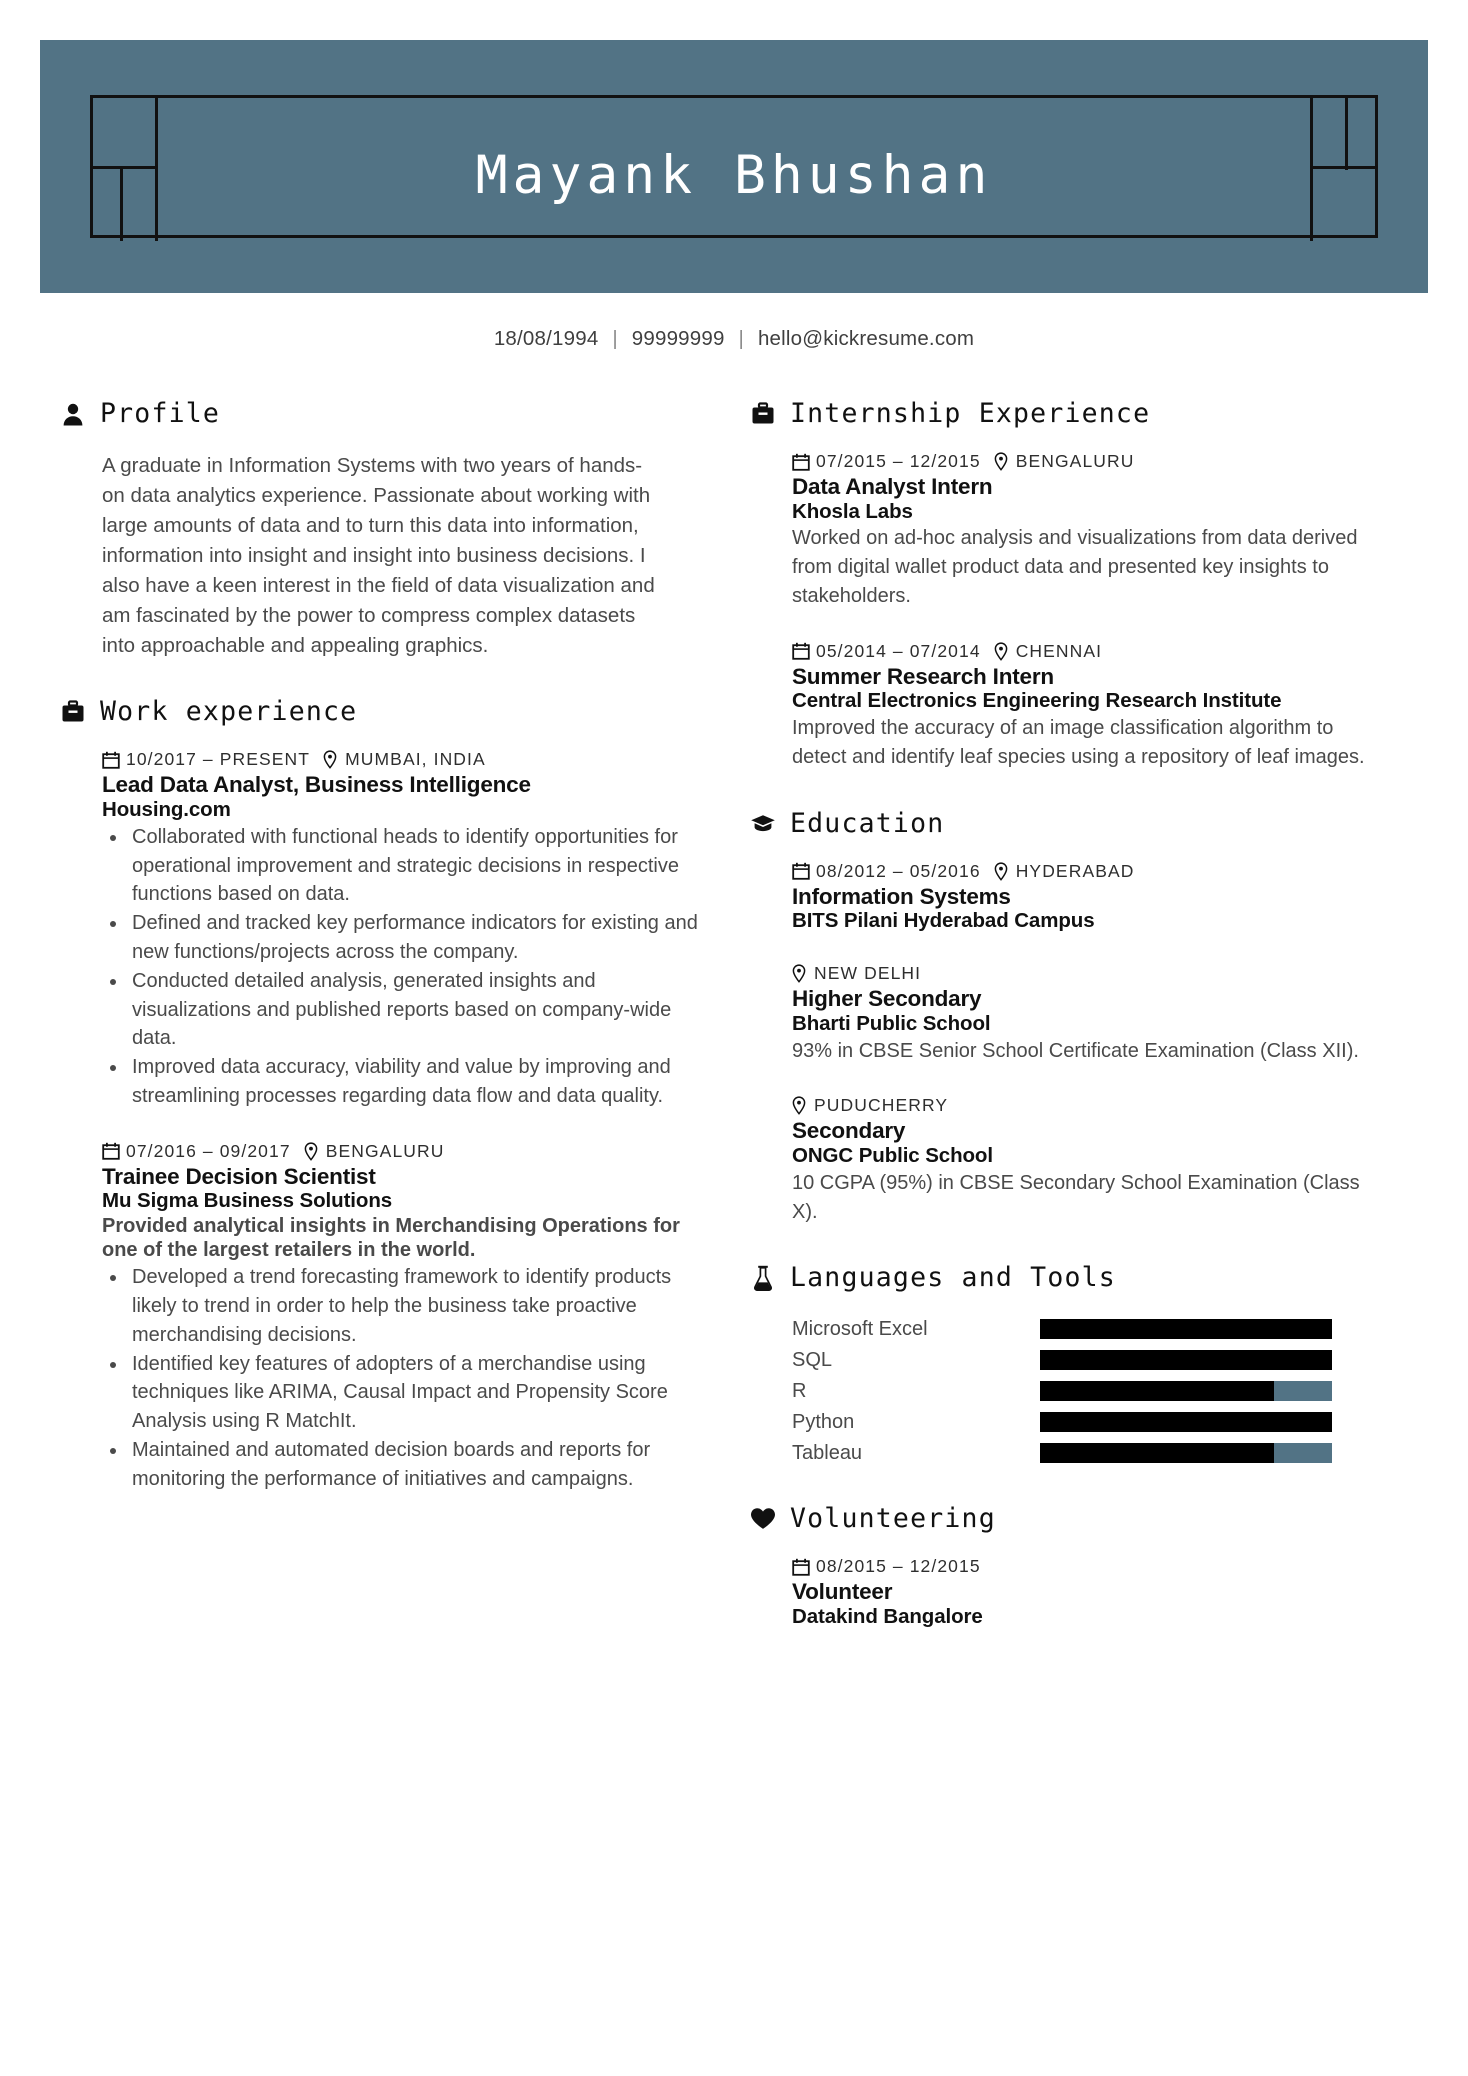  What do you see at coordinates (970, 413) in the screenshot?
I see `section-title-internship-experience: Internship Experience` at bounding box center [970, 413].